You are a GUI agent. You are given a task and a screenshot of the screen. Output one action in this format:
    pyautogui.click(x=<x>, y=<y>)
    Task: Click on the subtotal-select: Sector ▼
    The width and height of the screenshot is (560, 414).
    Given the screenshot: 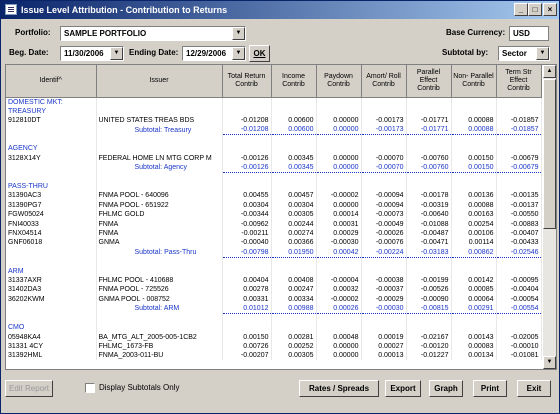 What is the action you would take?
    pyautogui.click(x=524, y=53)
    